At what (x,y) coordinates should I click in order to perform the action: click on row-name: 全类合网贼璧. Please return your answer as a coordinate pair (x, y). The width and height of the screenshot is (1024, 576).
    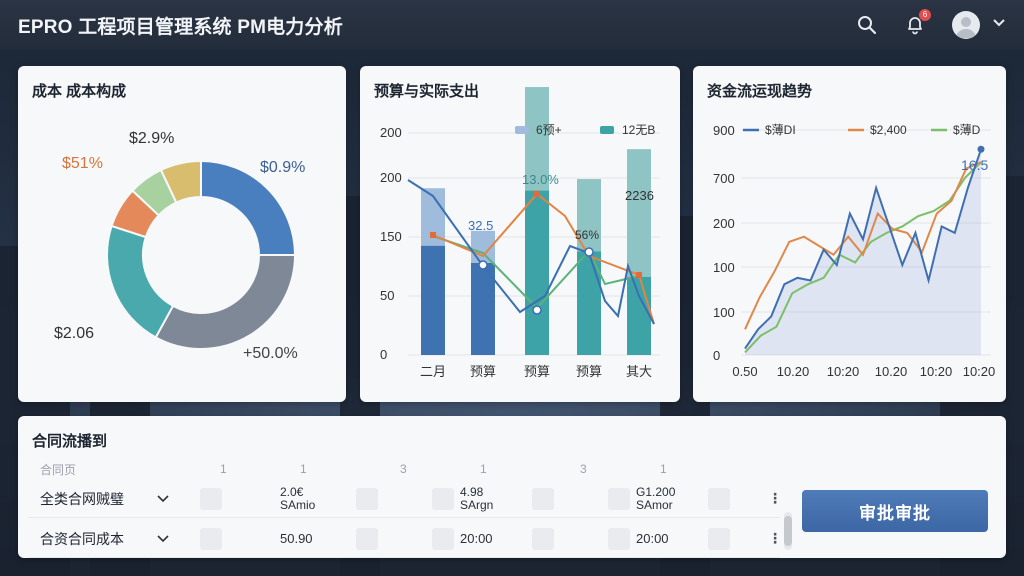
    Looking at the image, I should click on (82, 498).